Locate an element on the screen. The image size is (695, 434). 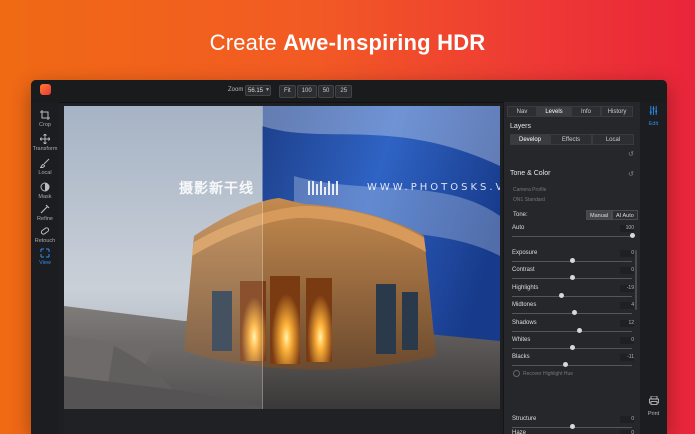
layers-title: Layers is located at coordinates (521, 126).